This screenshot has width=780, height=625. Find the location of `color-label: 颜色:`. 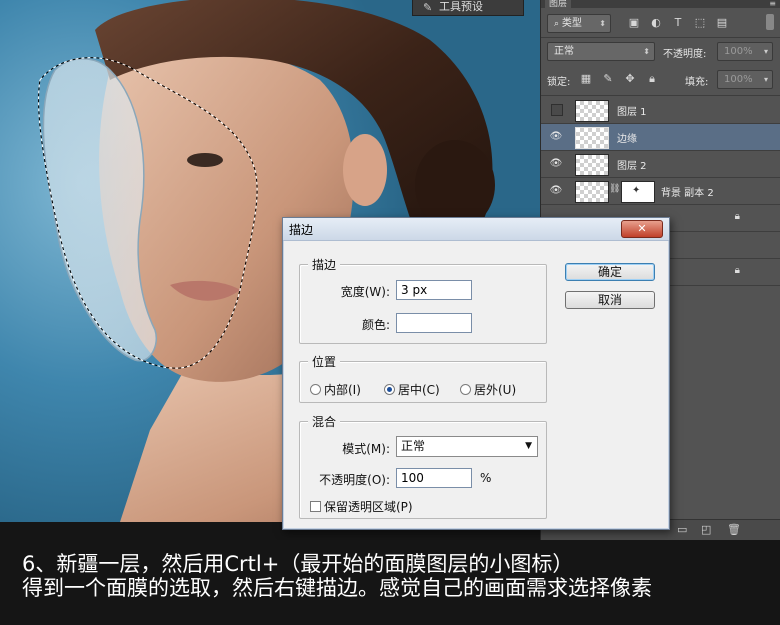

color-label: 颜色: is located at coordinates (375, 325).